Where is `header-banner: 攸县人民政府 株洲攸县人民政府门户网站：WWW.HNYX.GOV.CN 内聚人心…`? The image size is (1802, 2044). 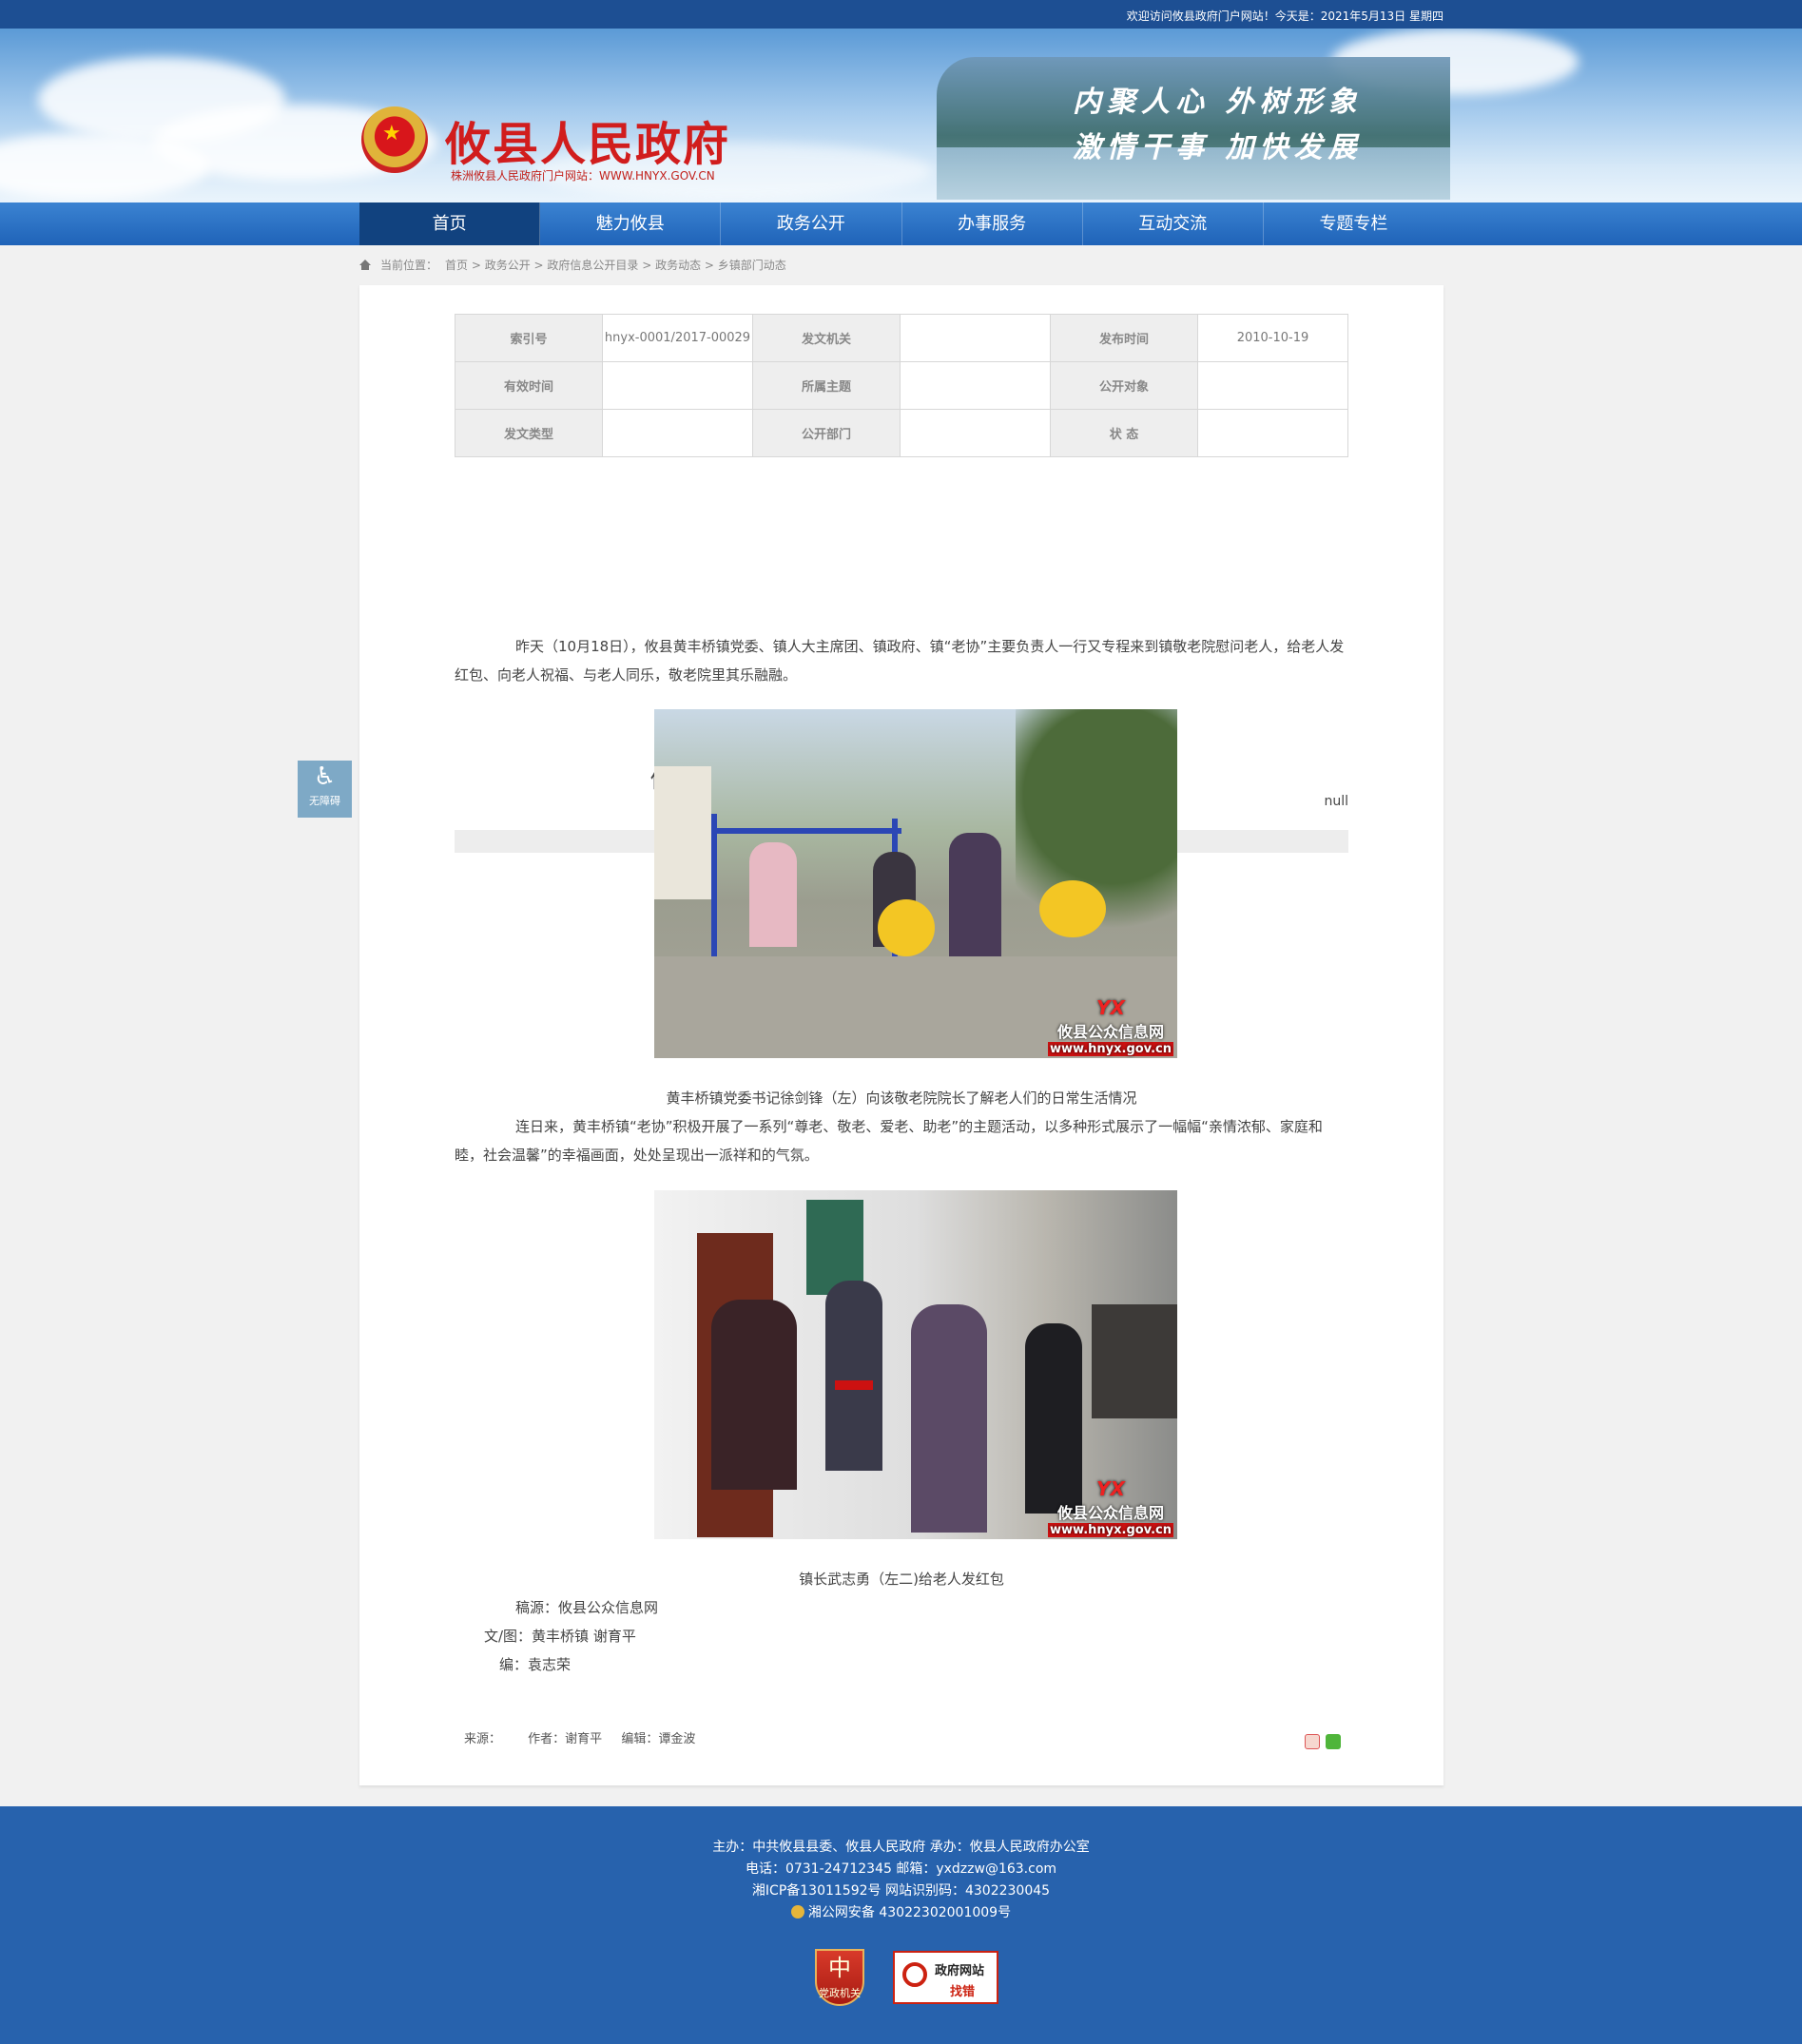 header-banner: 攸县人民政府 株洲攸县人民政府门户网站：WWW.HNYX.GOV.CN 内聚人心… is located at coordinates (901, 115).